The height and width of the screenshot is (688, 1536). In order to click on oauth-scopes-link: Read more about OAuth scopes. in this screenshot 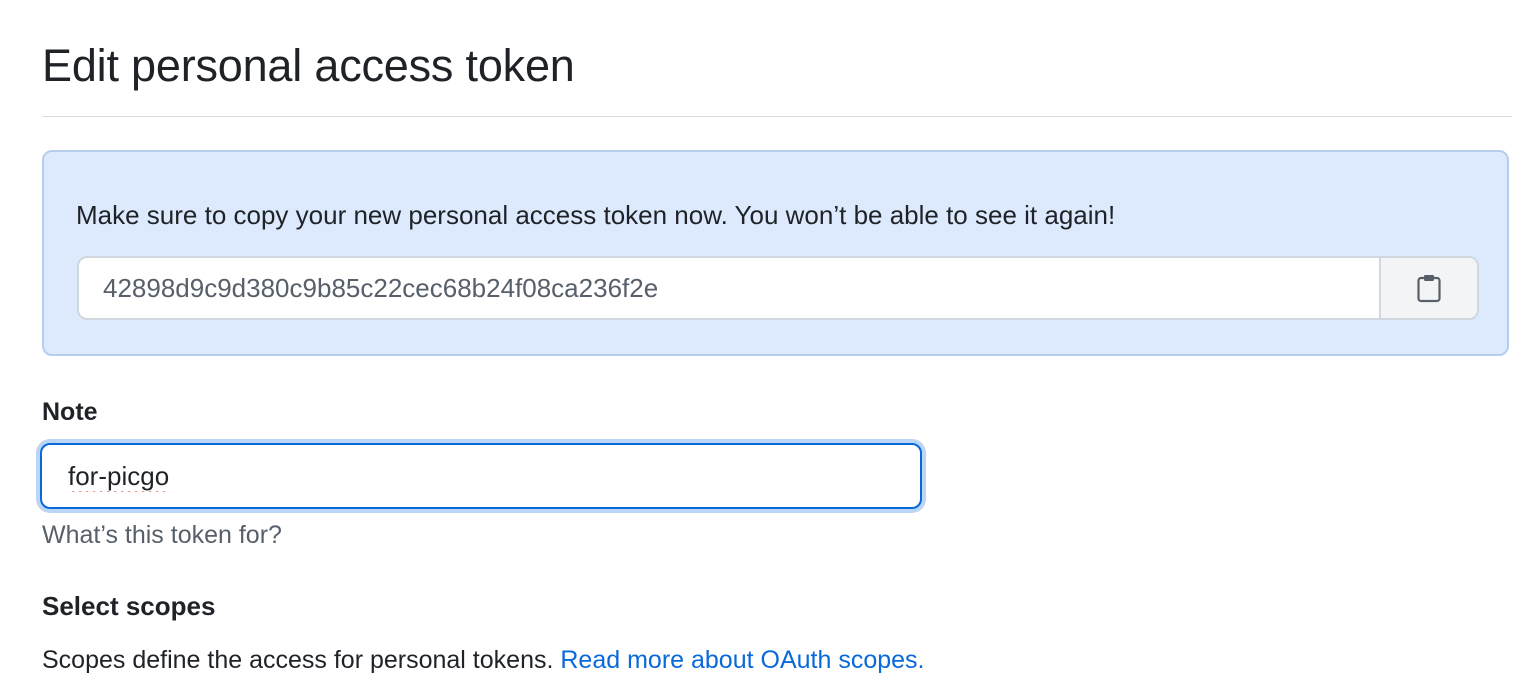, I will do `click(742, 660)`.